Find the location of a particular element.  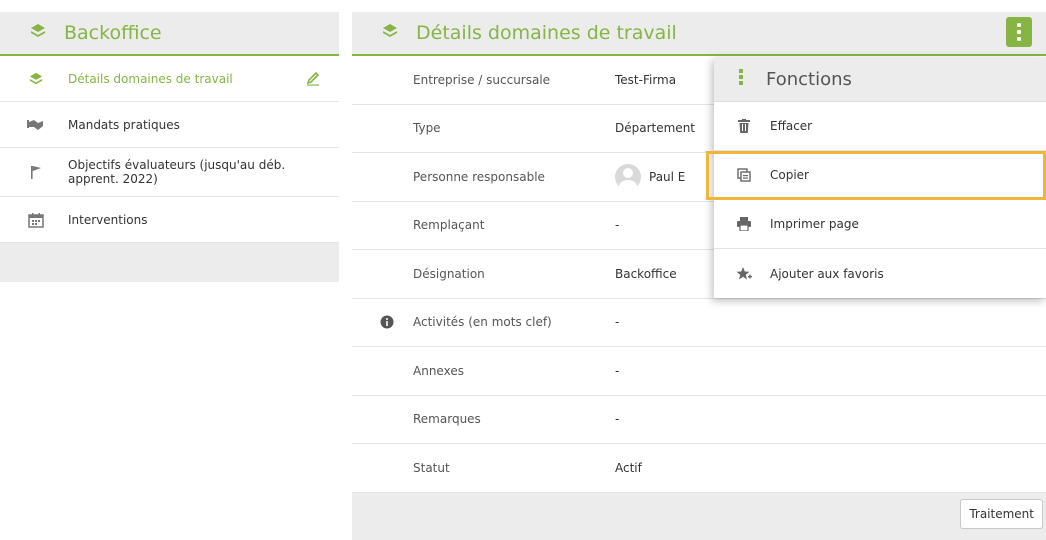

vertical-dots-icon is located at coordinates (741, 79).